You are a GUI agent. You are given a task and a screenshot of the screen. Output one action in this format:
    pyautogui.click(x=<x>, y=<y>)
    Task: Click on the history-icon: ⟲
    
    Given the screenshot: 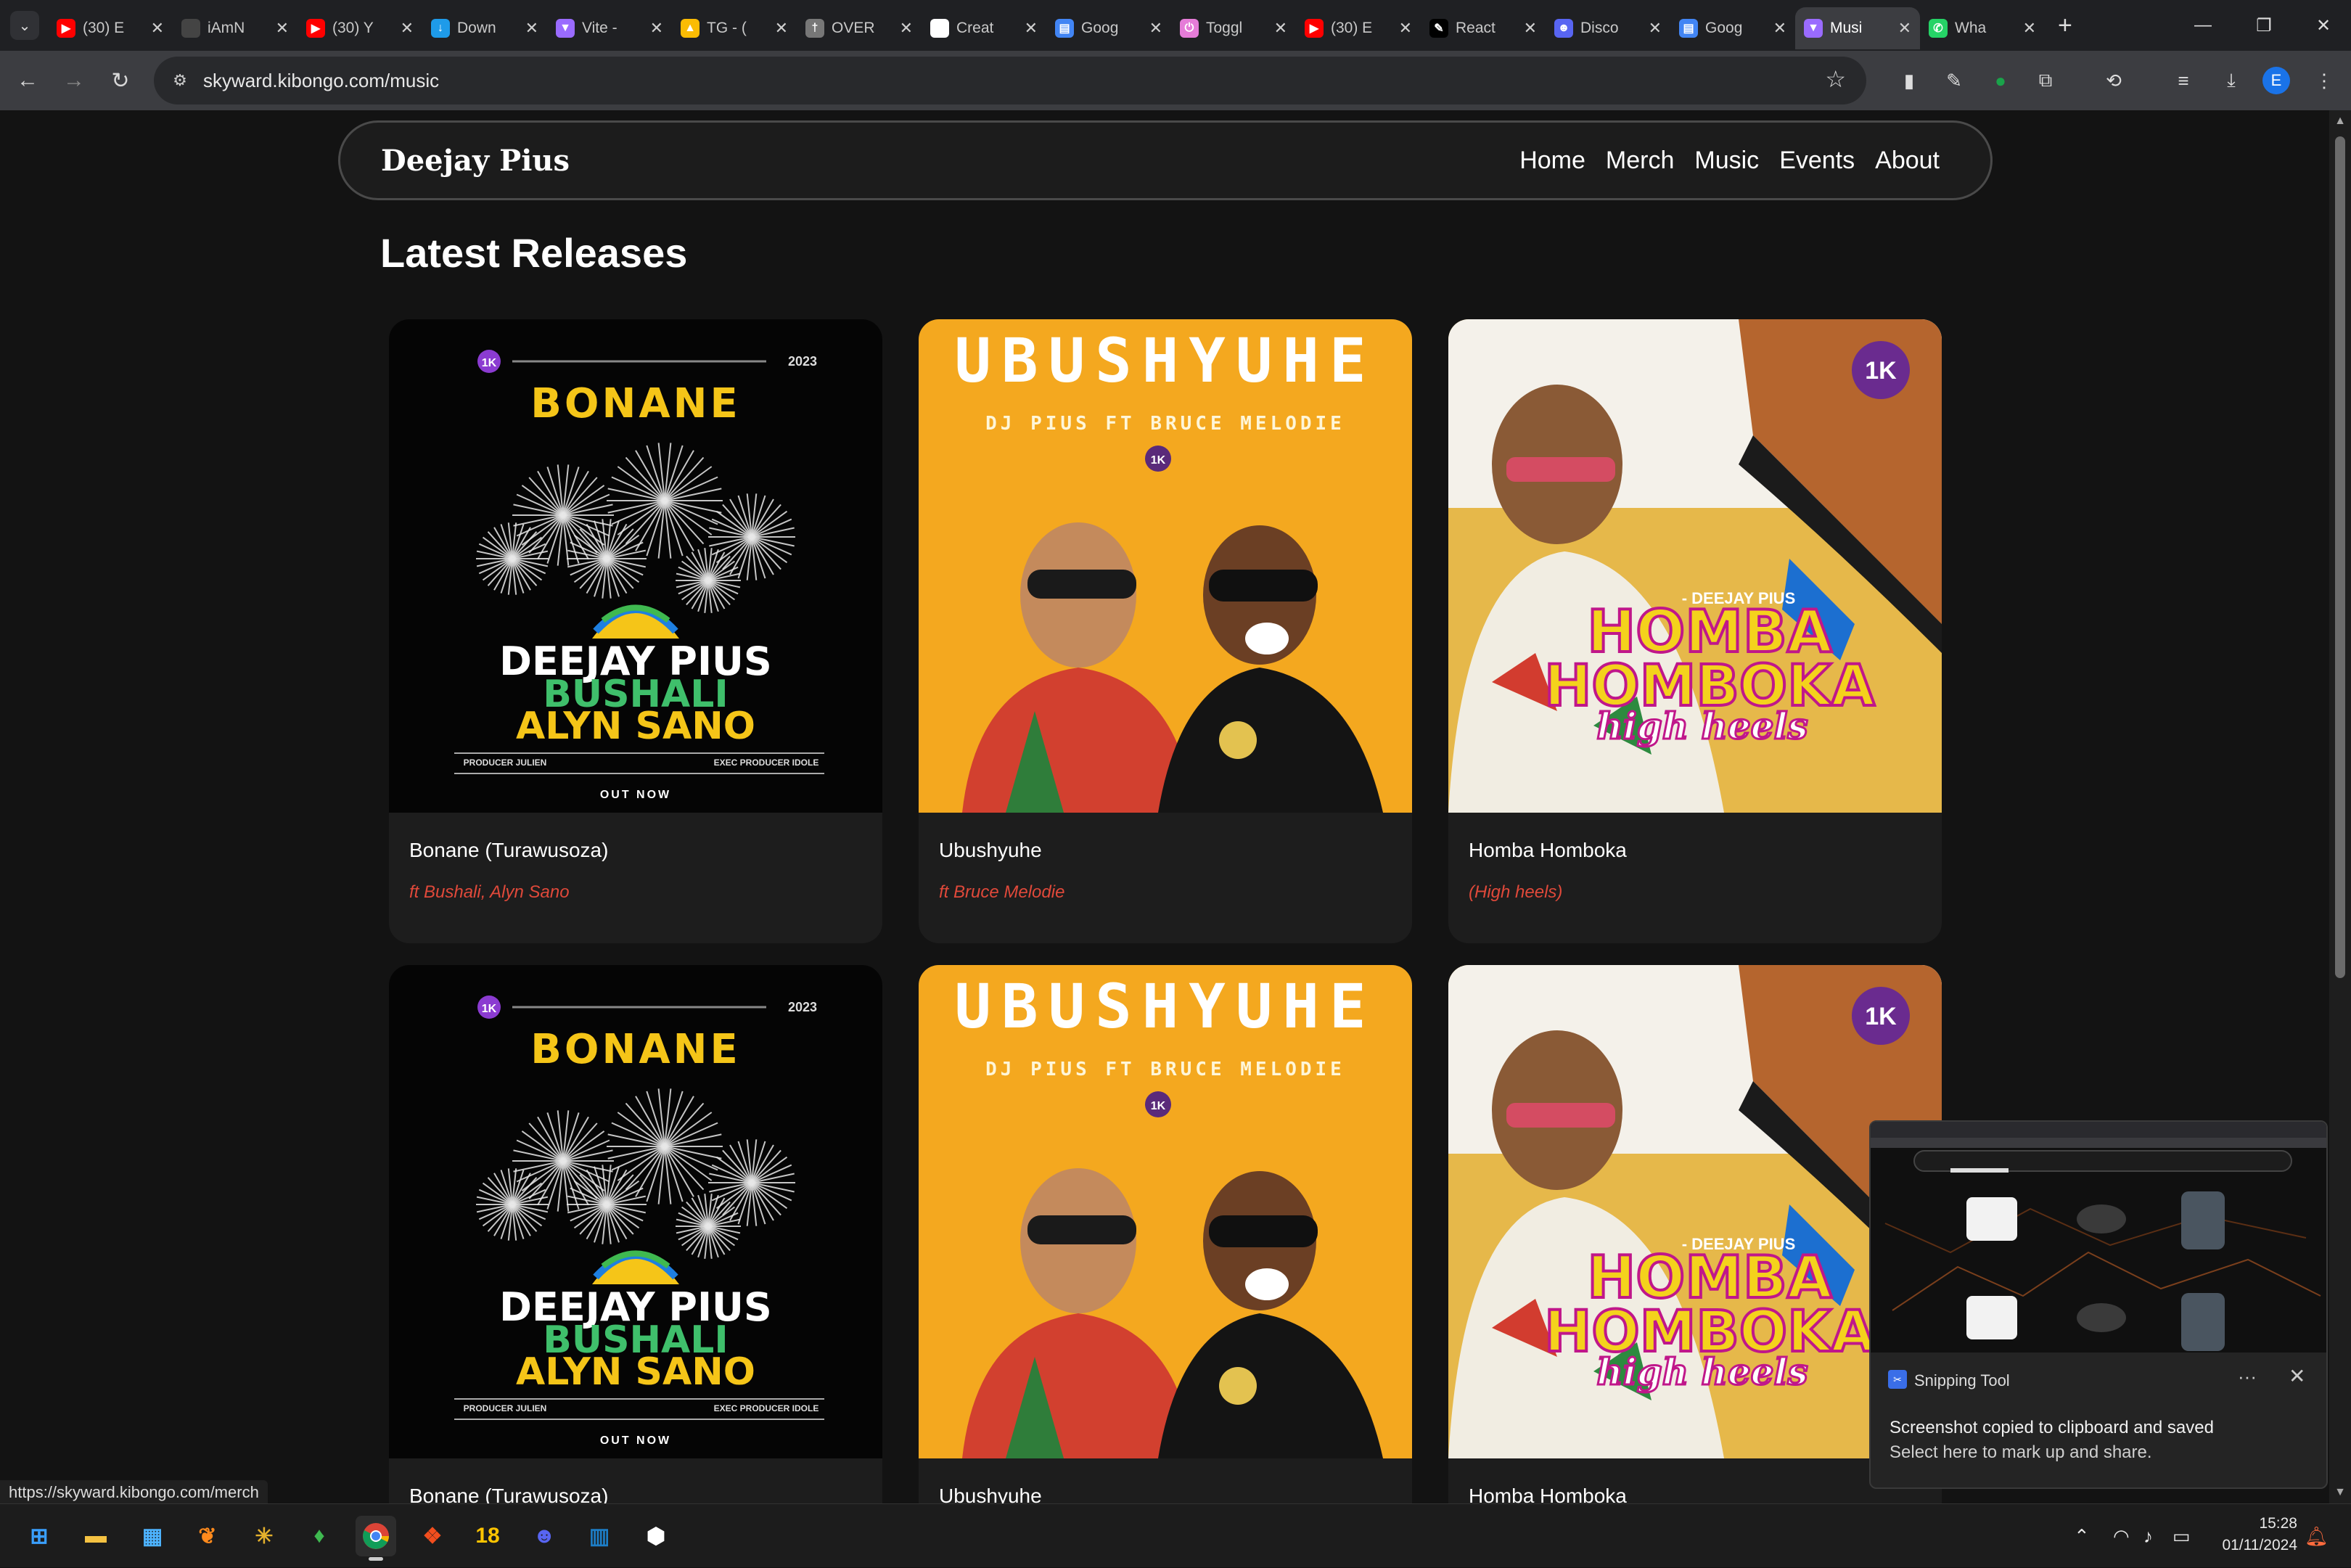 What is the action you would take?
    pyautogui.click(x=2113, y=80)
    